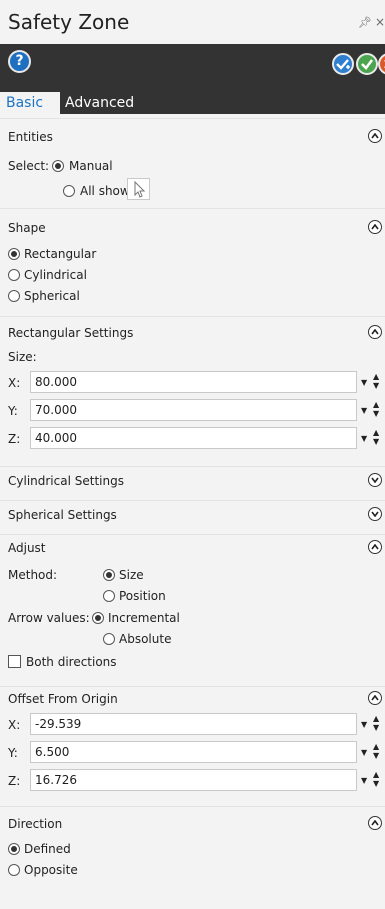  I want to click on size-z-spinner: ▼ ▲ ▼, so click(373, 438).